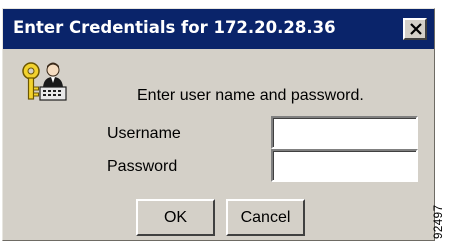 This screenshot has height=244, width=449. What do you see at coordinates (142, 166) in the screenshot?
I see `password-label: Password` at bounding box center [142, 166].